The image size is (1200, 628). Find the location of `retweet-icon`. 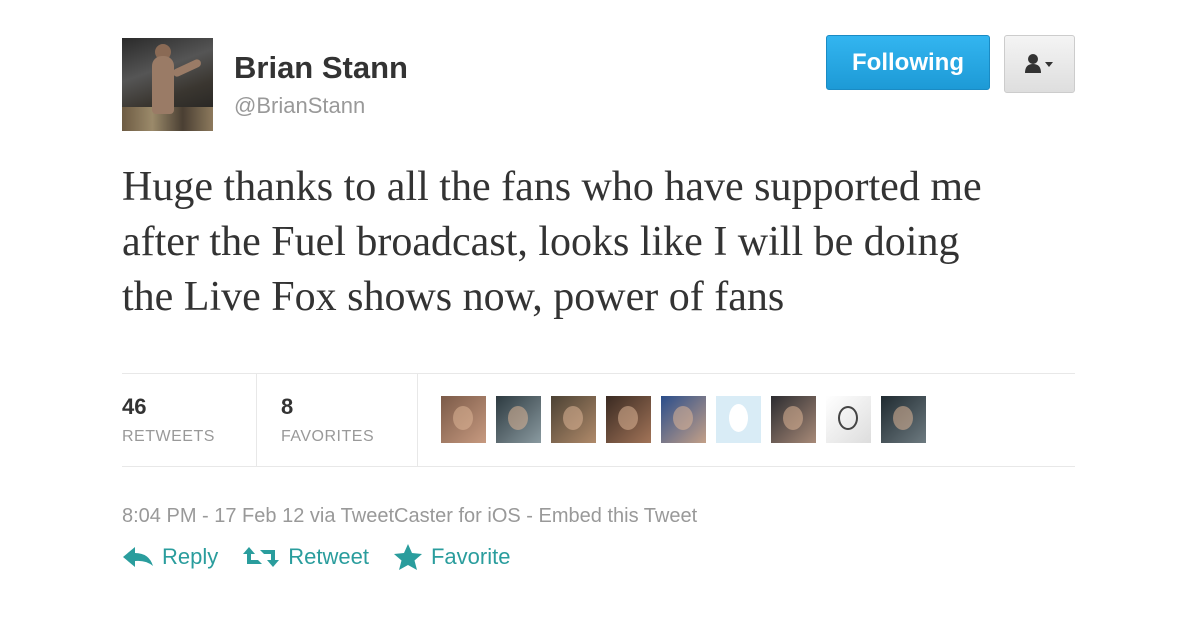

retweet-icon is located at coordinates (261, 557).